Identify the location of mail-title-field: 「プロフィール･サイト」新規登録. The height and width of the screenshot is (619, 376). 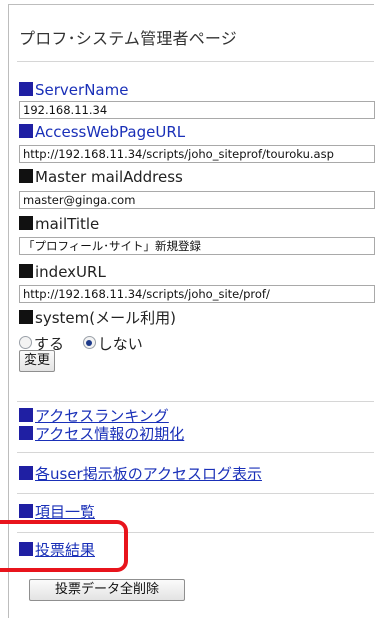
(197, 246).